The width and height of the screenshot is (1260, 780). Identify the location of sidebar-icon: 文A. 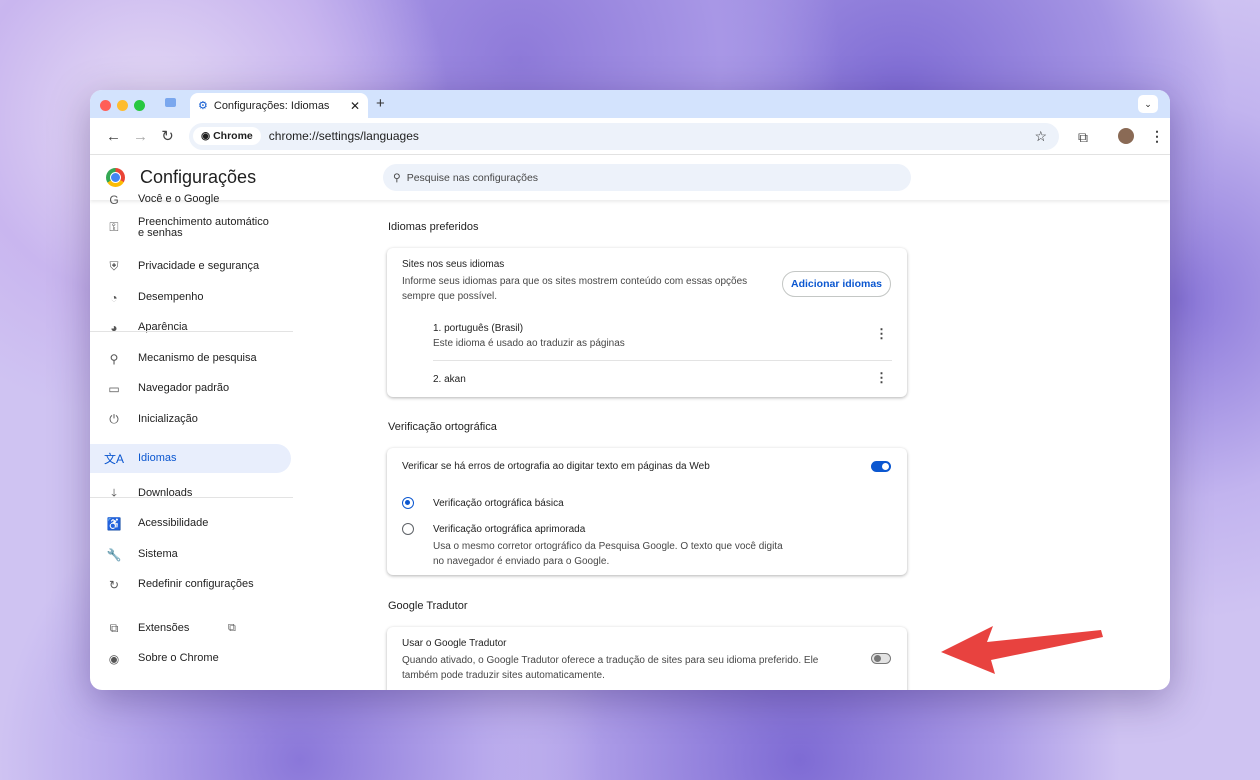
(113, 459).